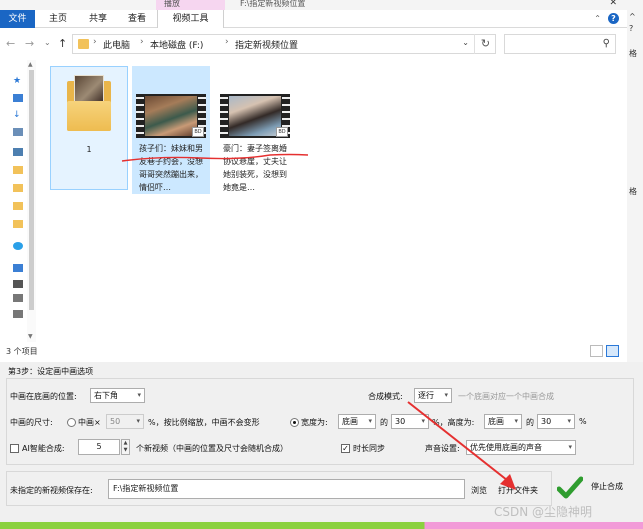  What do you see at coordinates (51, 490) in the screenshot?
I see `save-location-label: 未指定的新视频保存在:` at bounding box center [51, 490].